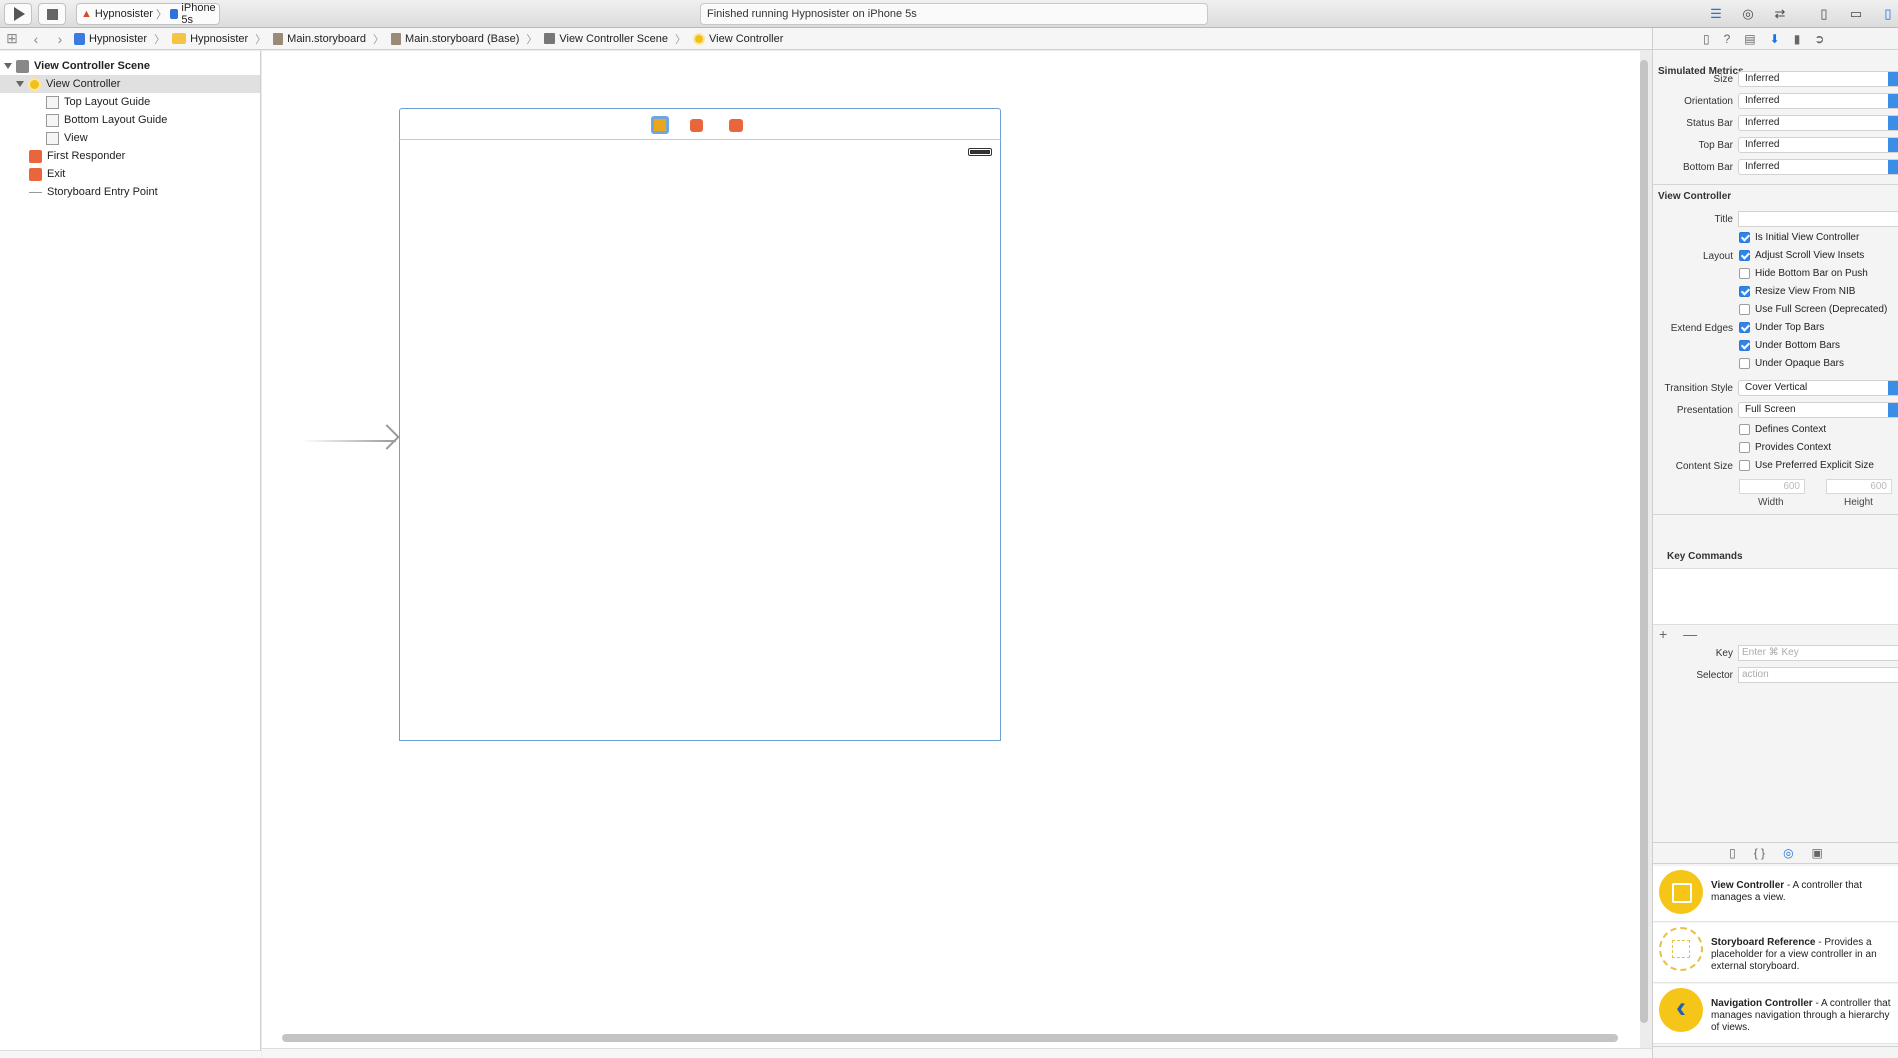 The height and width of the screenshot is (1058, 1898). What do you see at coordinates (130, 84) in the screenshot?
I see `outline-item-view-controller: View Controller` at bounding box center [130, 84].